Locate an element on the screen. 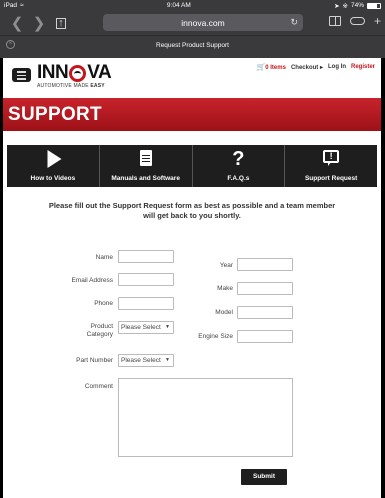  make-field is located at coordinates (265, 288).